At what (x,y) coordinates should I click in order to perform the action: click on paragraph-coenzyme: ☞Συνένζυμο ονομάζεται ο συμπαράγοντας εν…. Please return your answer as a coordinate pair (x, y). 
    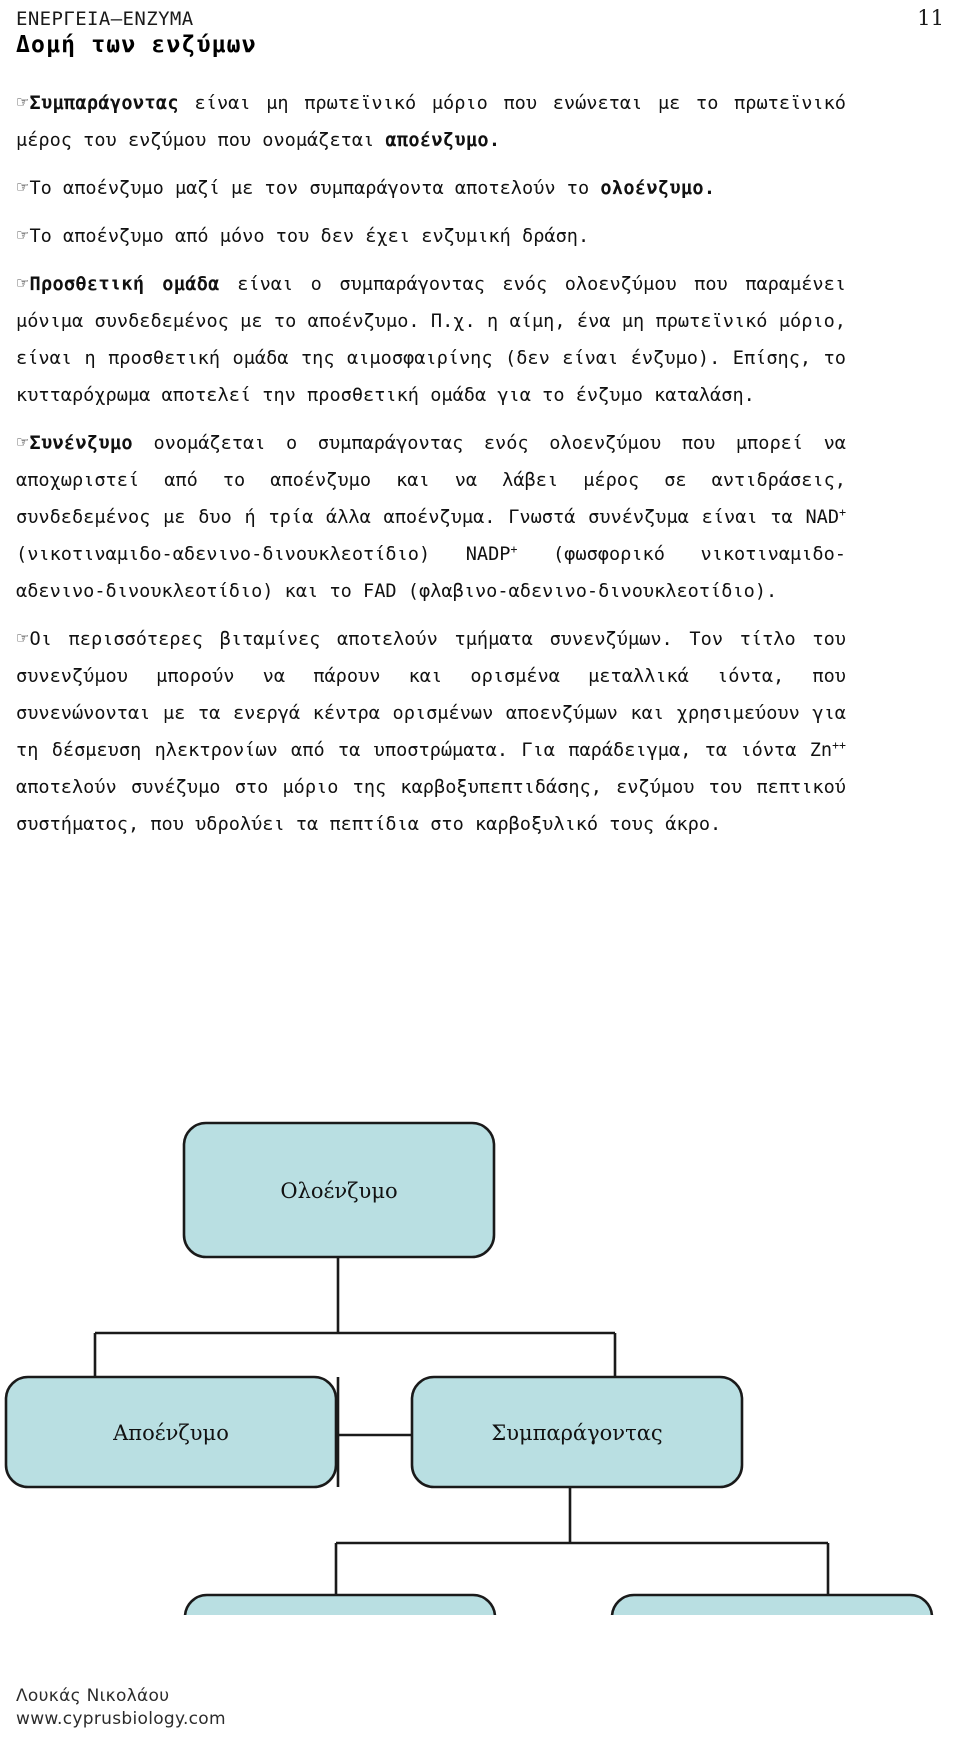
    Looking at the image, I should click on (431, 517).